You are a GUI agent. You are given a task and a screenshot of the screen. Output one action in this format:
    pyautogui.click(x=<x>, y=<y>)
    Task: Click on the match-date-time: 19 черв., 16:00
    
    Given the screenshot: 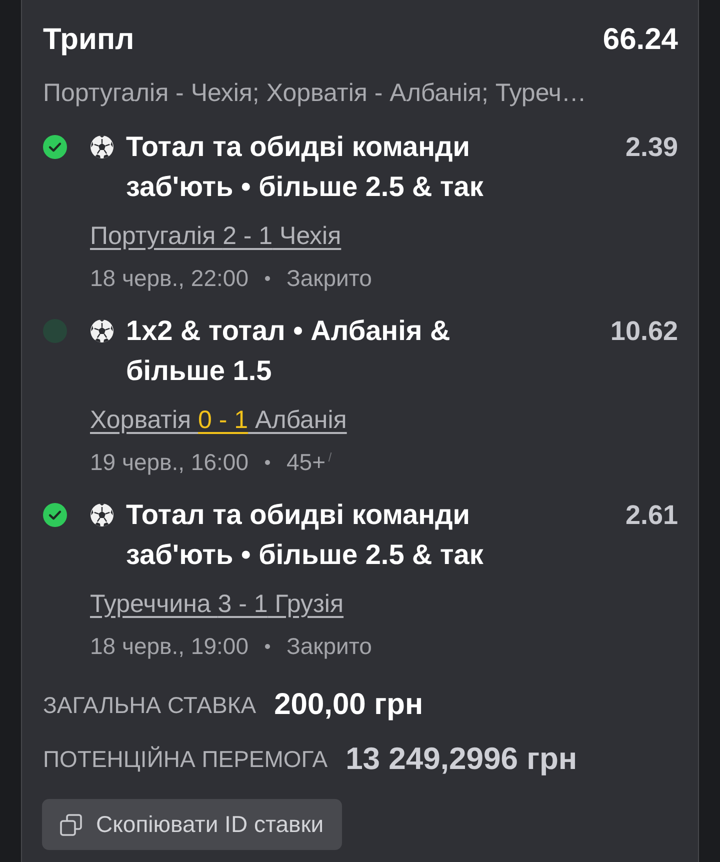 What is the action you would take?
    pyautogui.click(x=169, y=462)
    